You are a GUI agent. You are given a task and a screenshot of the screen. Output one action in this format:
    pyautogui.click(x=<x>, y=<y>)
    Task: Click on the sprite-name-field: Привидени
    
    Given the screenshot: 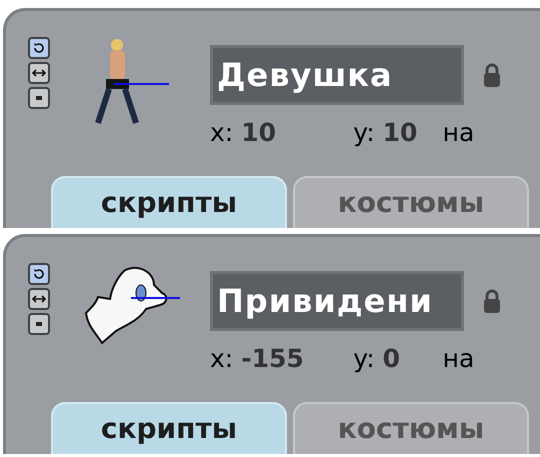 What is the action you would take?
    pyautogui.click(x=337, y=301)
    